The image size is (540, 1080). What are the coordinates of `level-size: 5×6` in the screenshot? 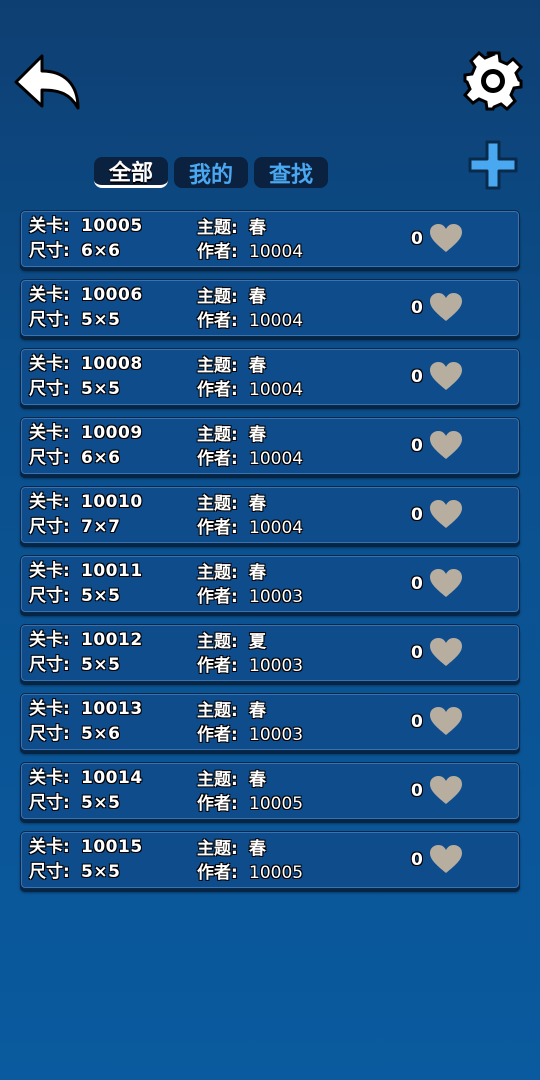 It's located at (101, 734).